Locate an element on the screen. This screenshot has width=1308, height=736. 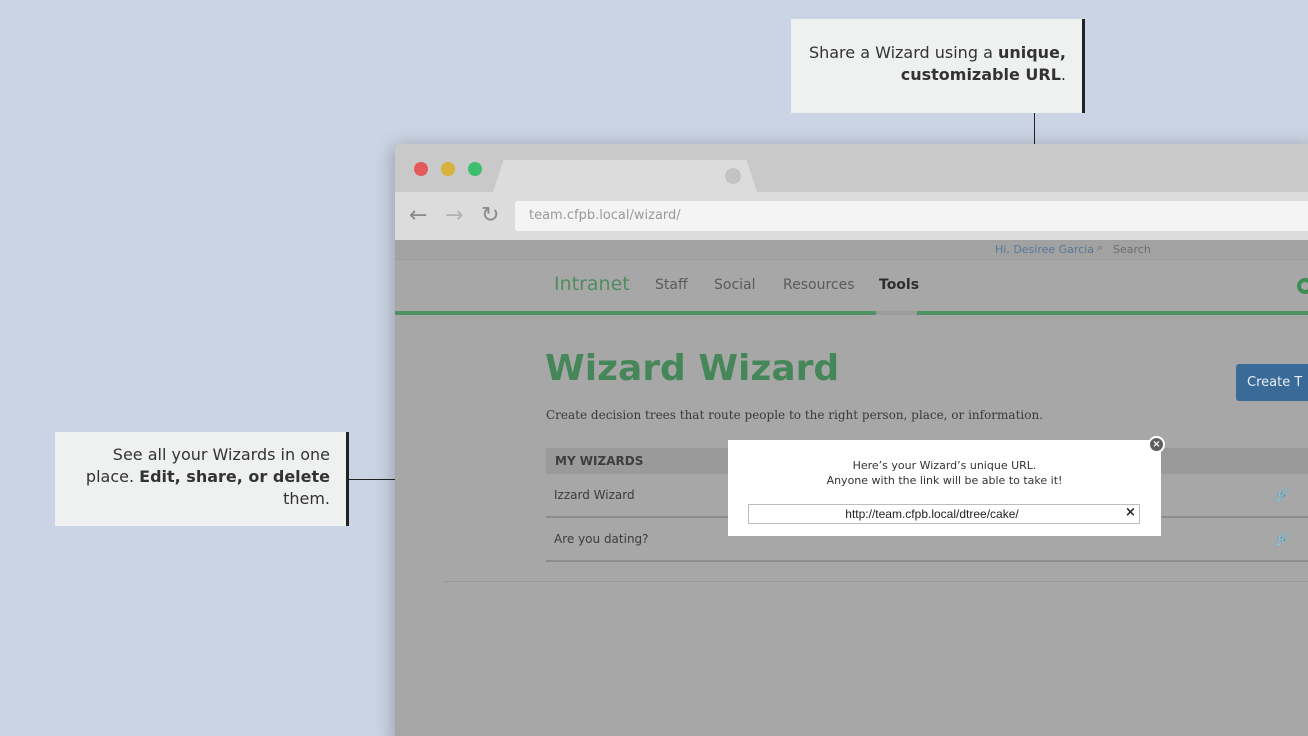
search-input: Search is located at coordinates (1132, 249).